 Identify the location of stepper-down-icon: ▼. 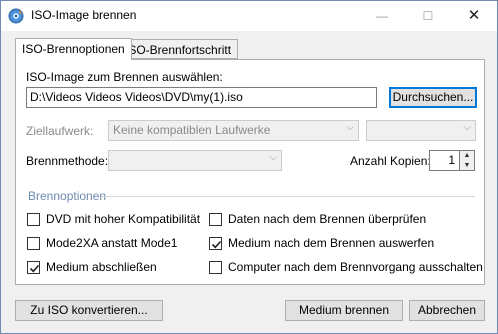
(467, 166).